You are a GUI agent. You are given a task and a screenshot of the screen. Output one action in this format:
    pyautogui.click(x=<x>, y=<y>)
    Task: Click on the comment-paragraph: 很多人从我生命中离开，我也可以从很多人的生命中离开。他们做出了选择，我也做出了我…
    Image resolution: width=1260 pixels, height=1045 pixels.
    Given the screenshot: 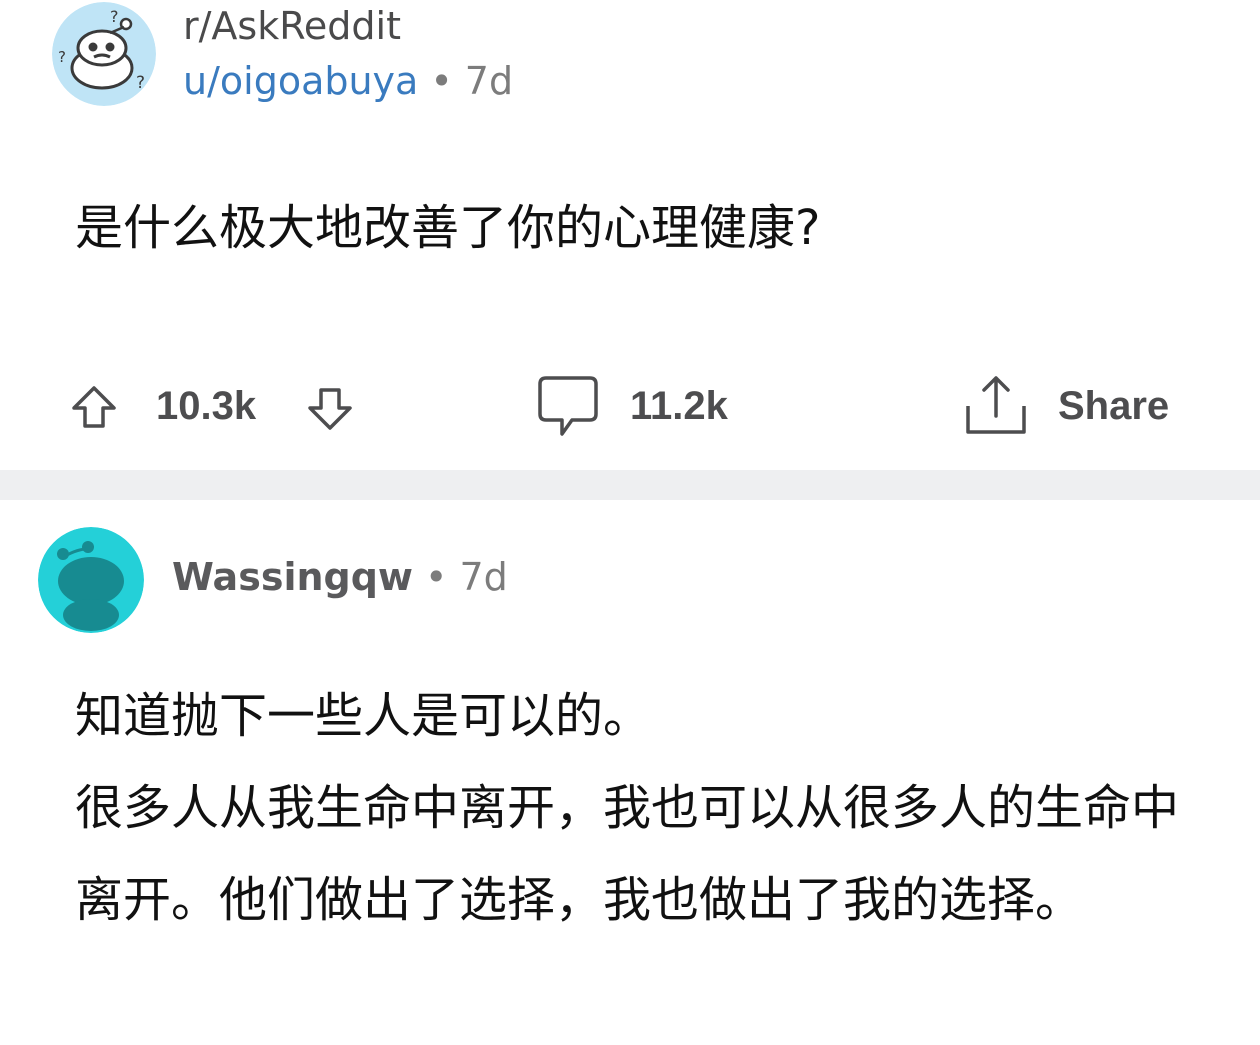 What is the action you would take?
    pyautogui.click(x=627, y=854)
    